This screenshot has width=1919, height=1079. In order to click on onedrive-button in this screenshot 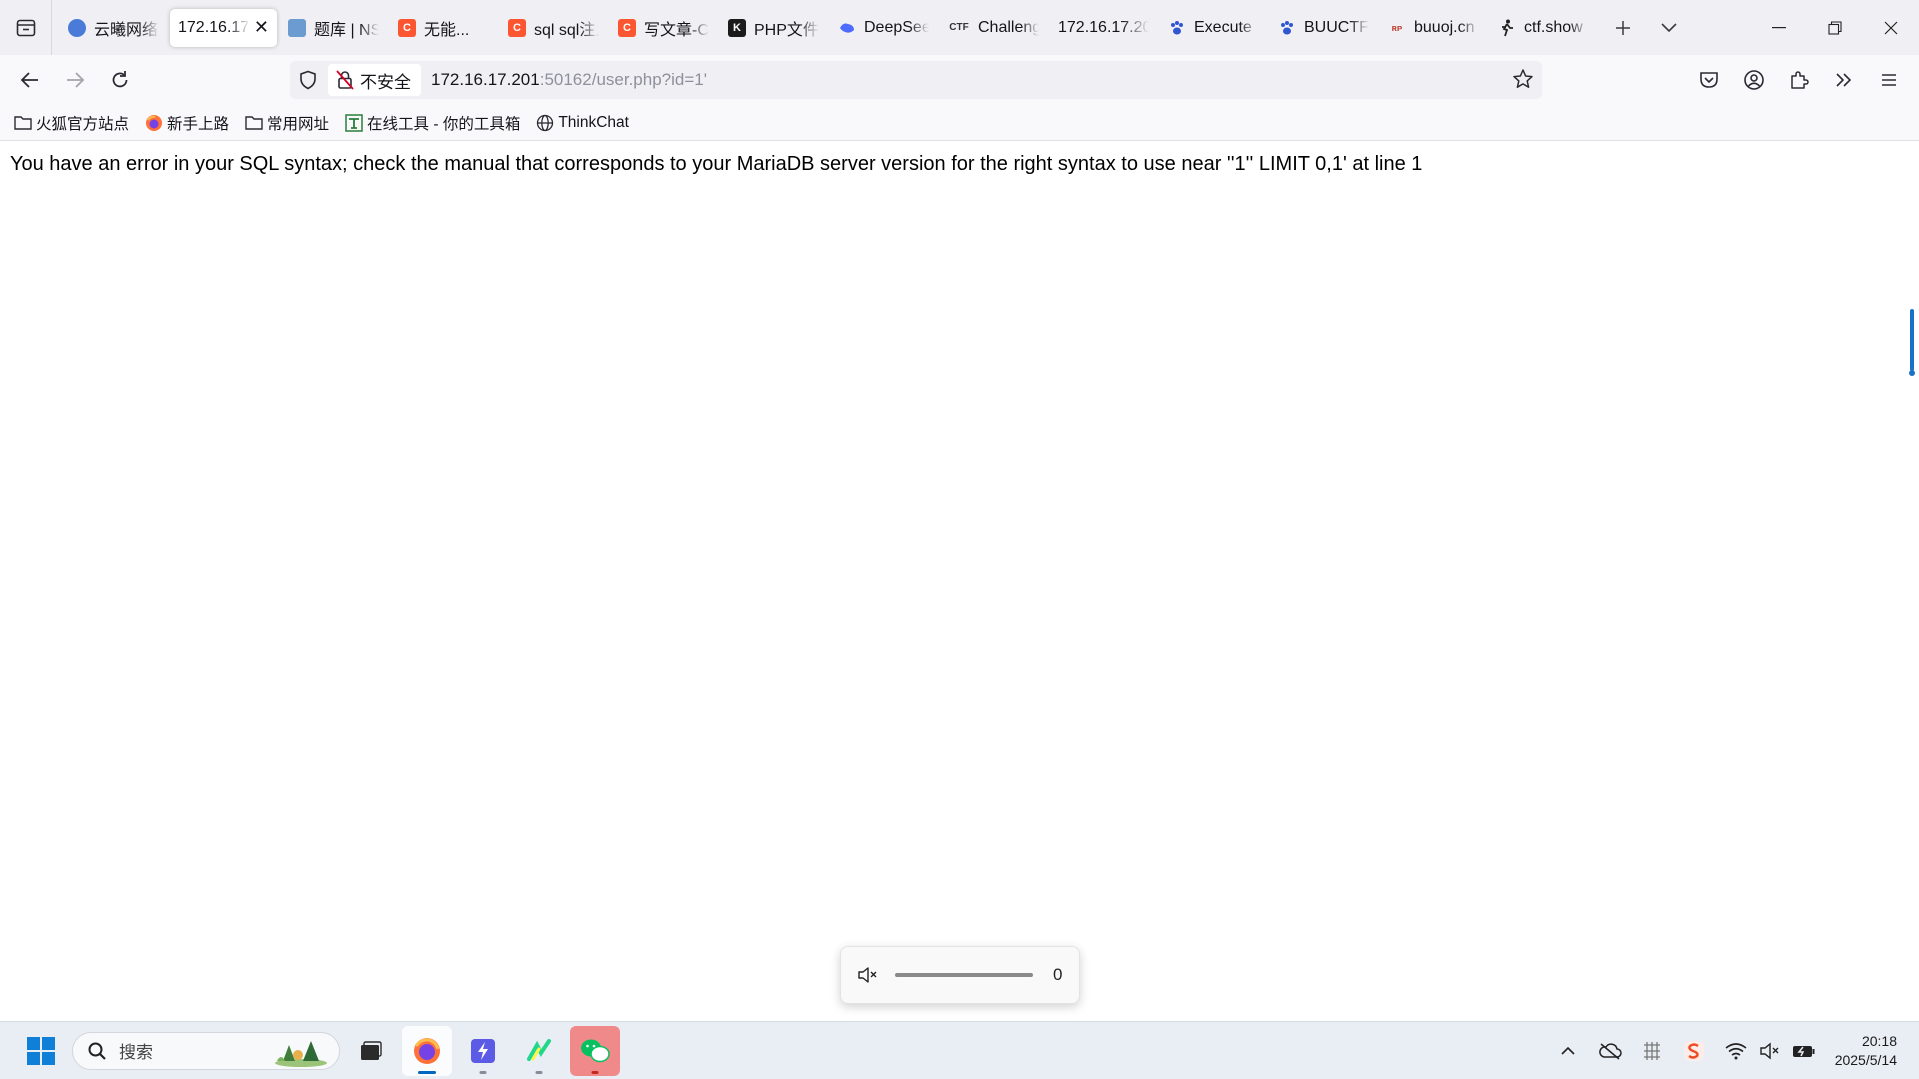, I will do `click(1610, 1051)`.